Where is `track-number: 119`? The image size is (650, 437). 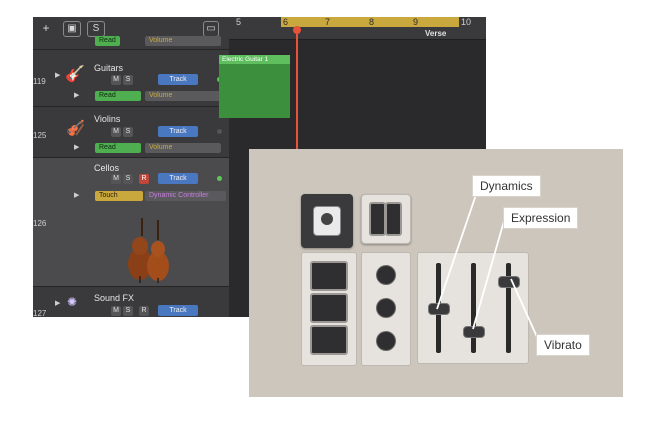
track-number: 119 is located at coordinates (39, 81).